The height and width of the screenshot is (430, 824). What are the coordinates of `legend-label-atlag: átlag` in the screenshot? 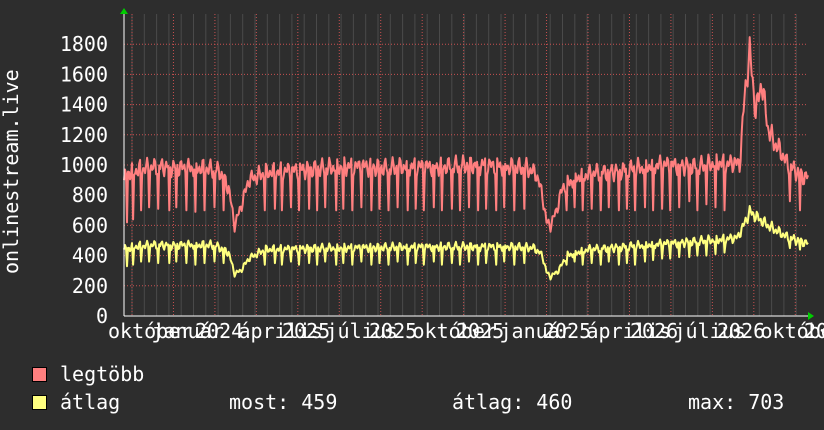 It's located at (90, 402).